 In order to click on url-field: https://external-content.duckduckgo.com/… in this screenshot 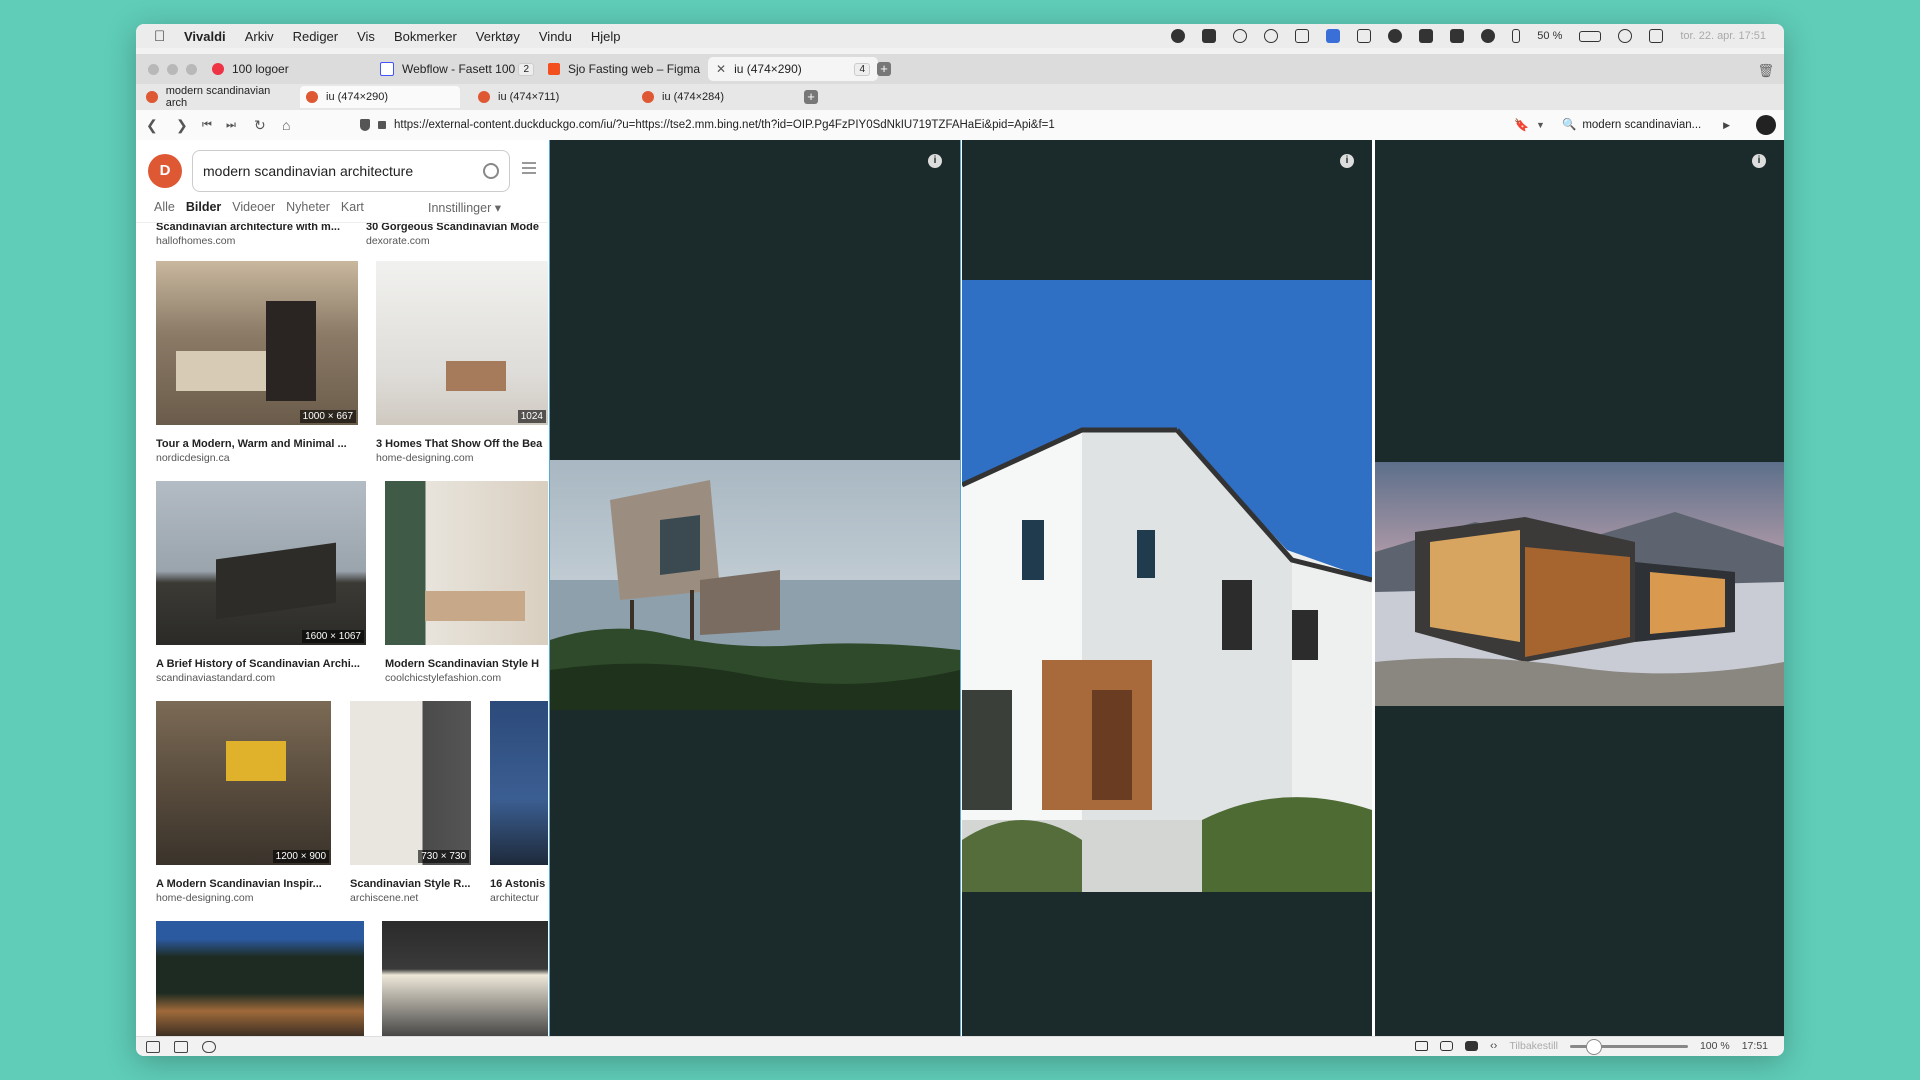, I will do `click(1015, 125)`.